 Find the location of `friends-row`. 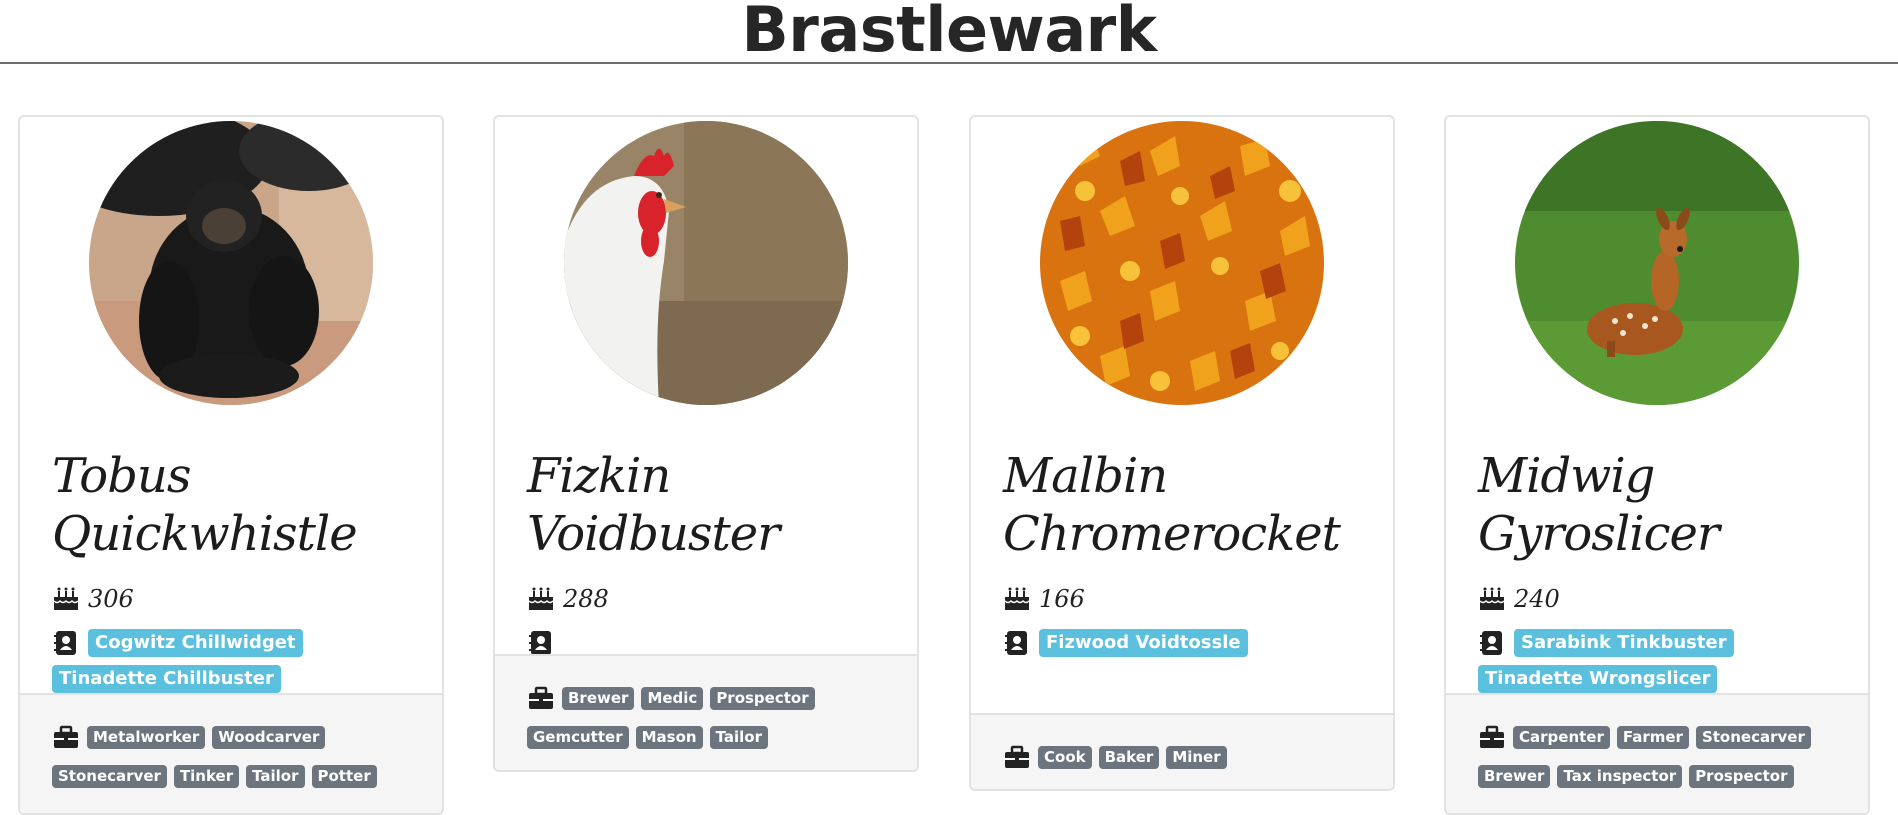

friends-row is located at coordinates (706, 643).